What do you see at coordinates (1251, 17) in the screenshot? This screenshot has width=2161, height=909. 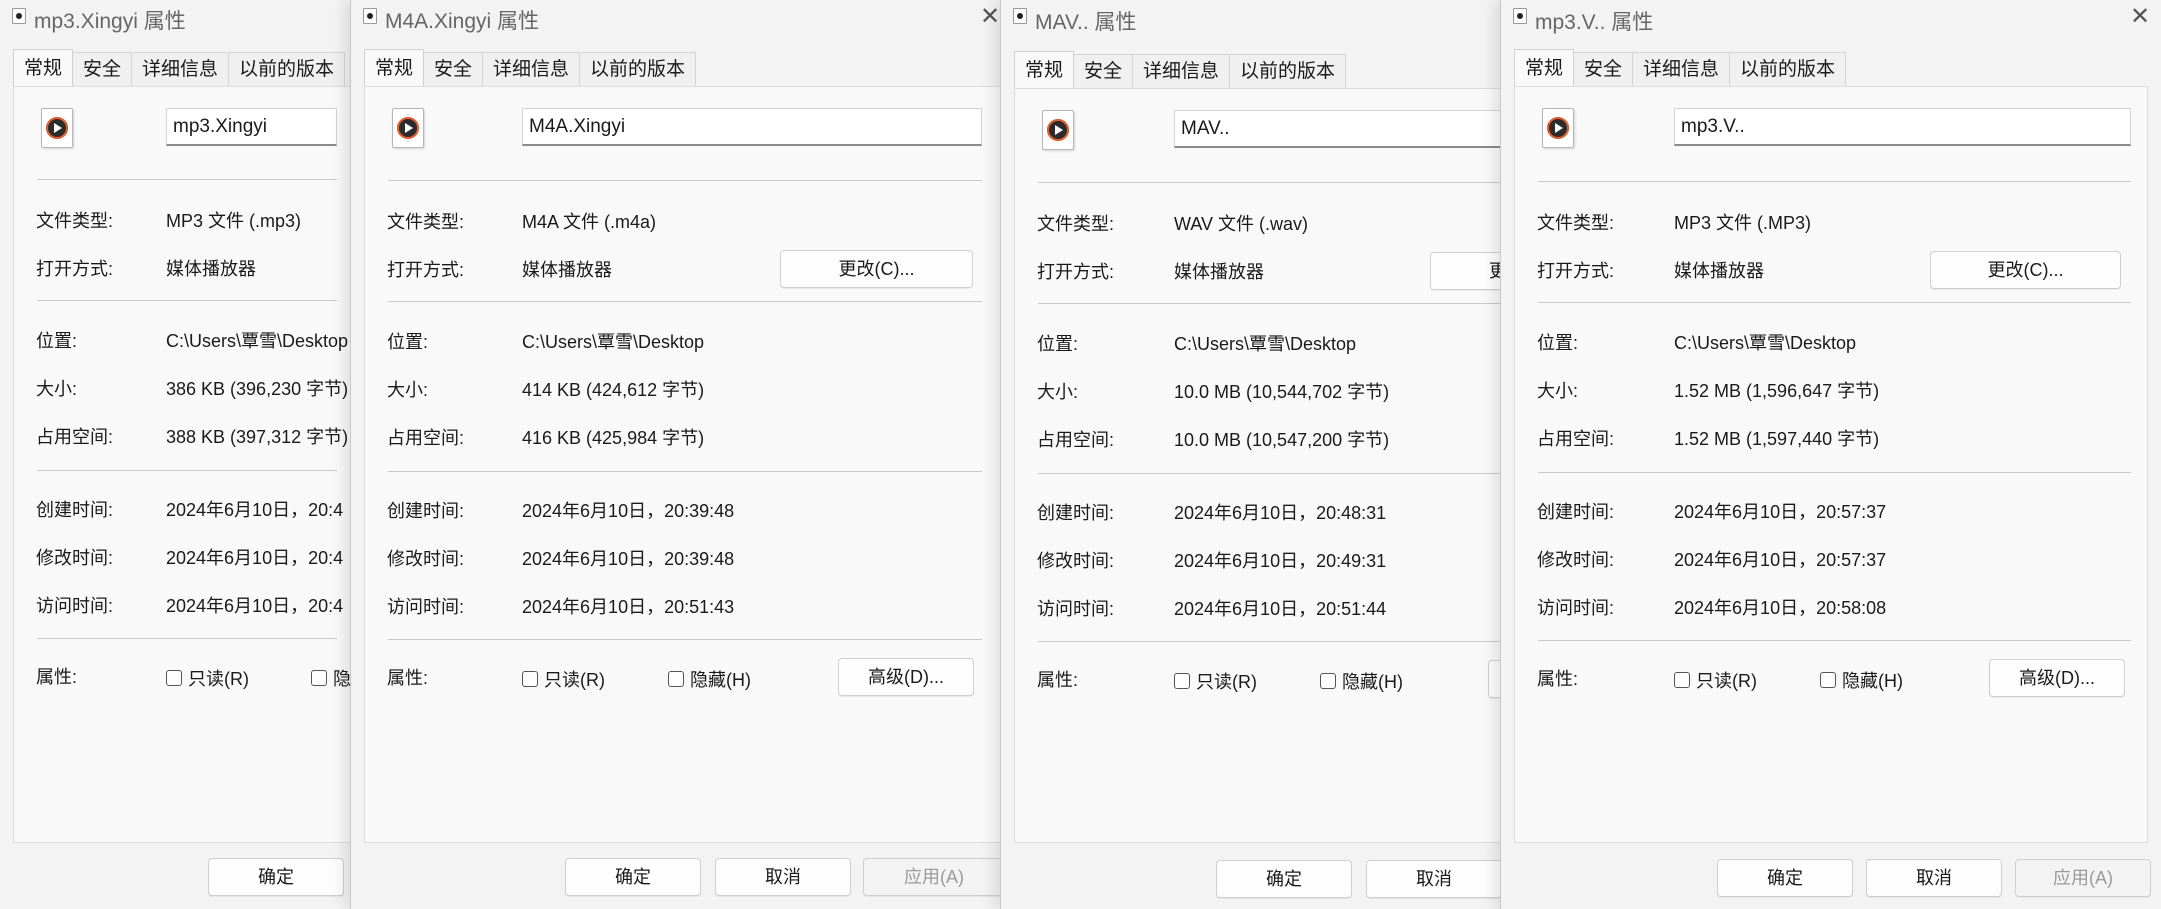 I see `title-bar: MAV.. 属性` at bounding box center [1251, 17].